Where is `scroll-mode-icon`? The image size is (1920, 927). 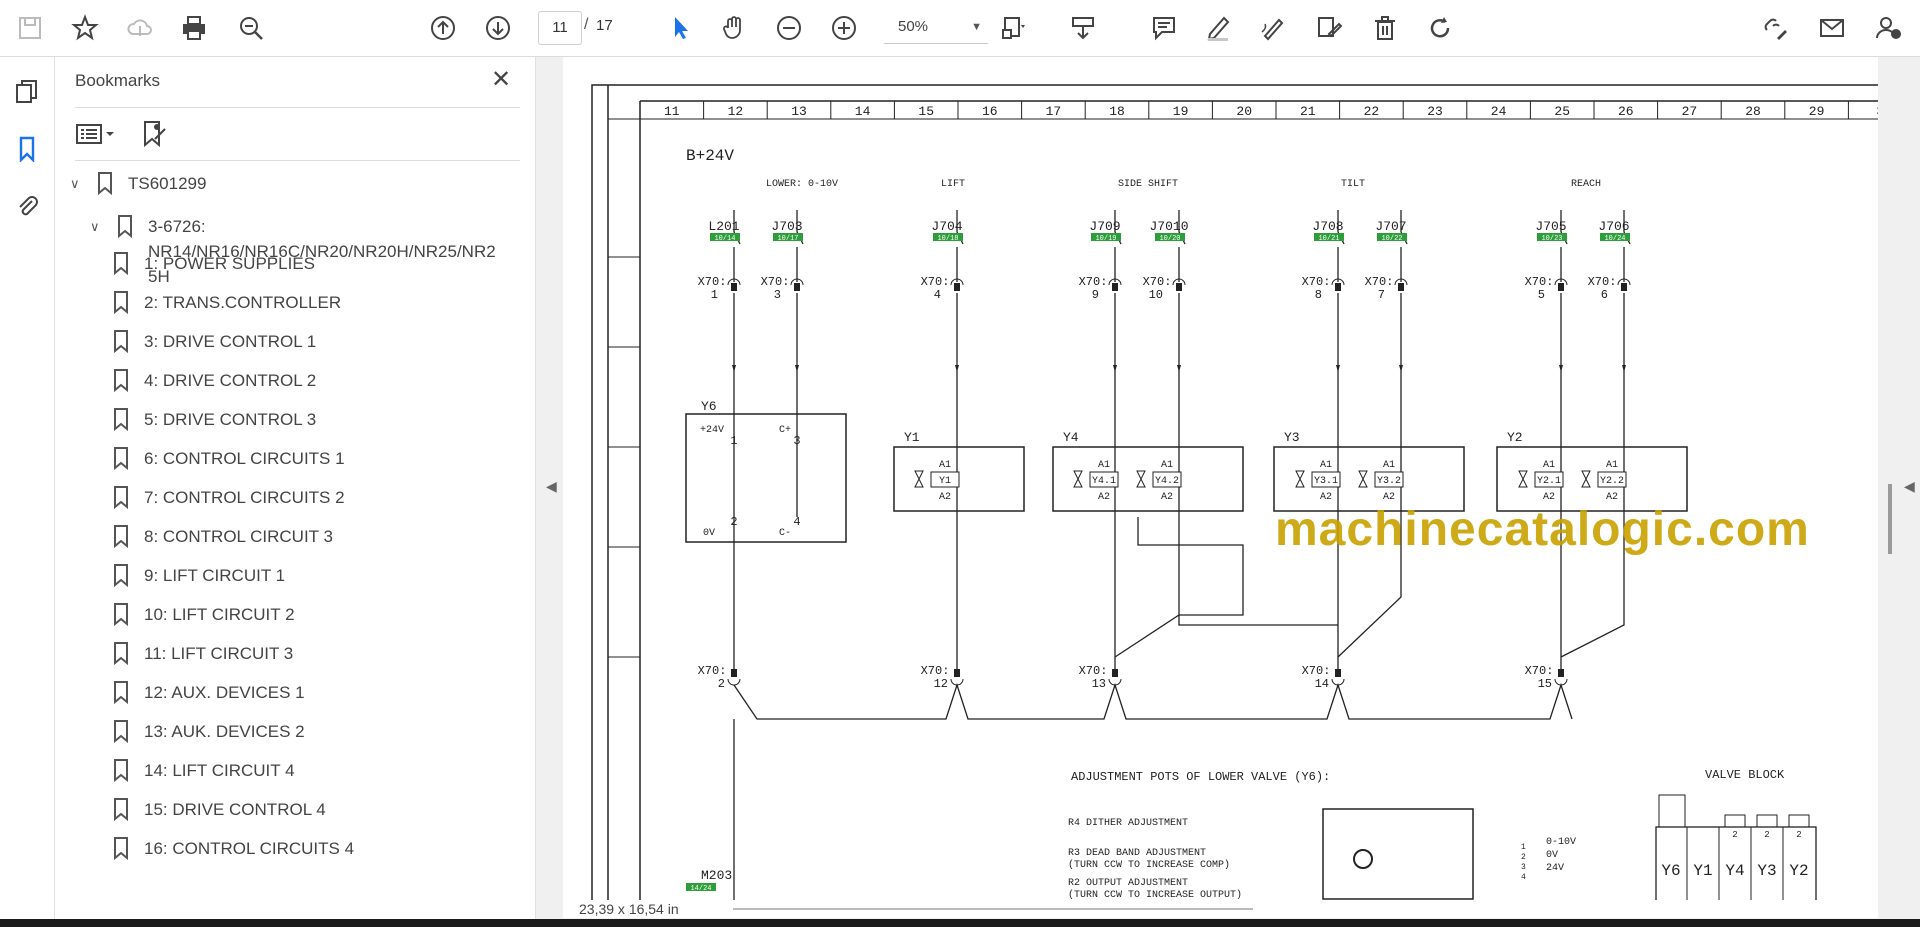 scroll-mode-icon is located at coordinates (1083, 28).